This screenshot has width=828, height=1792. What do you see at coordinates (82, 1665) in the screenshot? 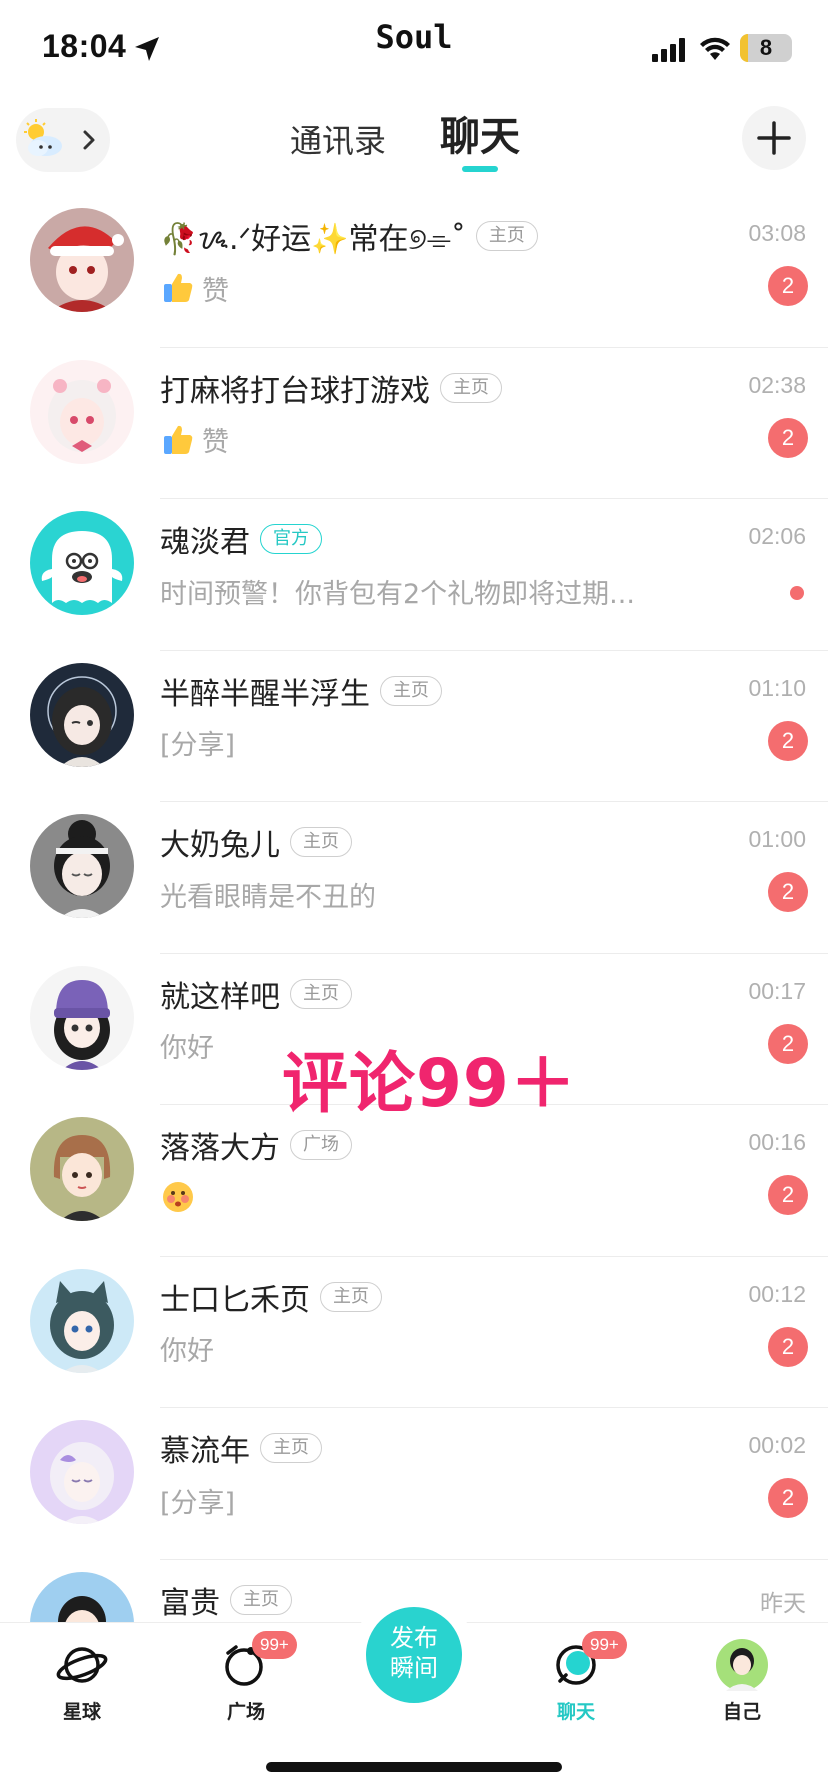
I see `planet-icon` at bounding box center [82, 1665].